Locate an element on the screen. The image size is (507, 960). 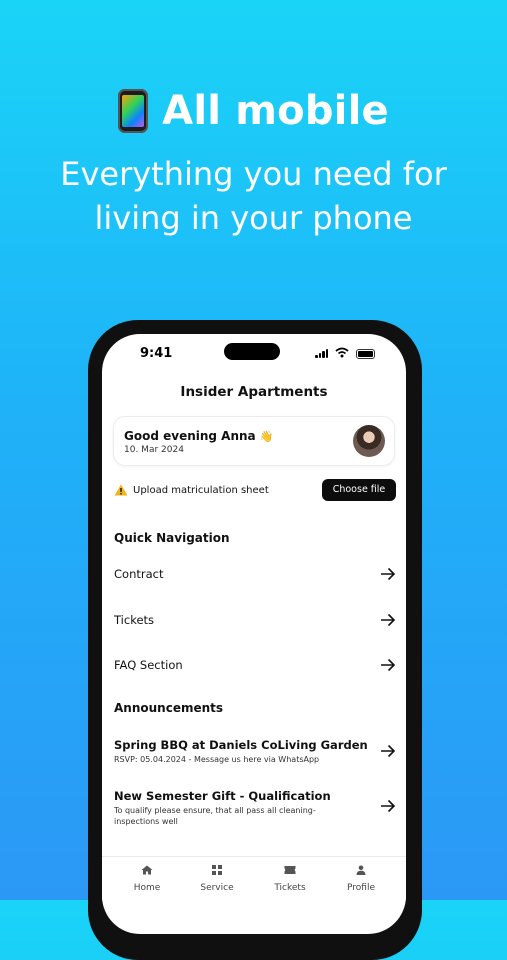
hero-title-text: All mobile is located at coordinates (275, 111).